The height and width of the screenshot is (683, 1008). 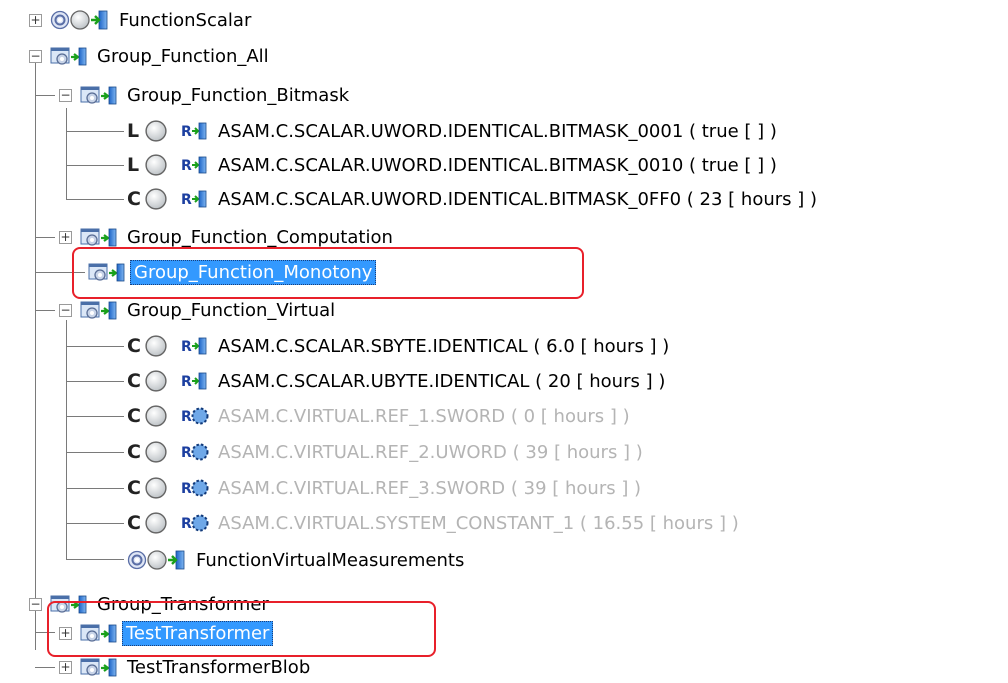 I want to click on tree-node-label: TestTransformerBlob, so click(x=219, y=667).